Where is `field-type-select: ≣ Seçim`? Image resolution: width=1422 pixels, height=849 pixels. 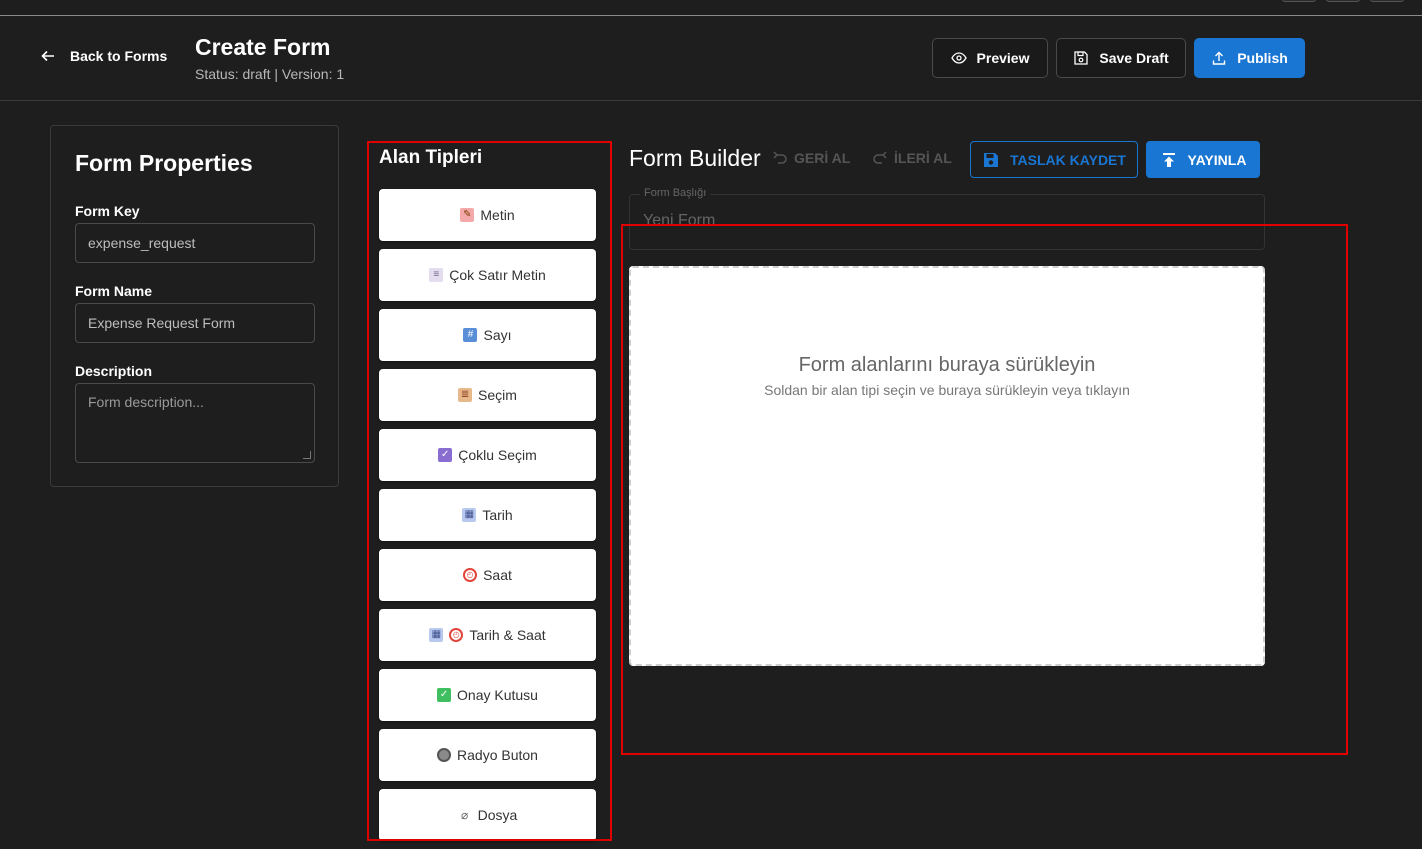 field-type-select: ≣ Seçim is located at coordinates (487, 395).